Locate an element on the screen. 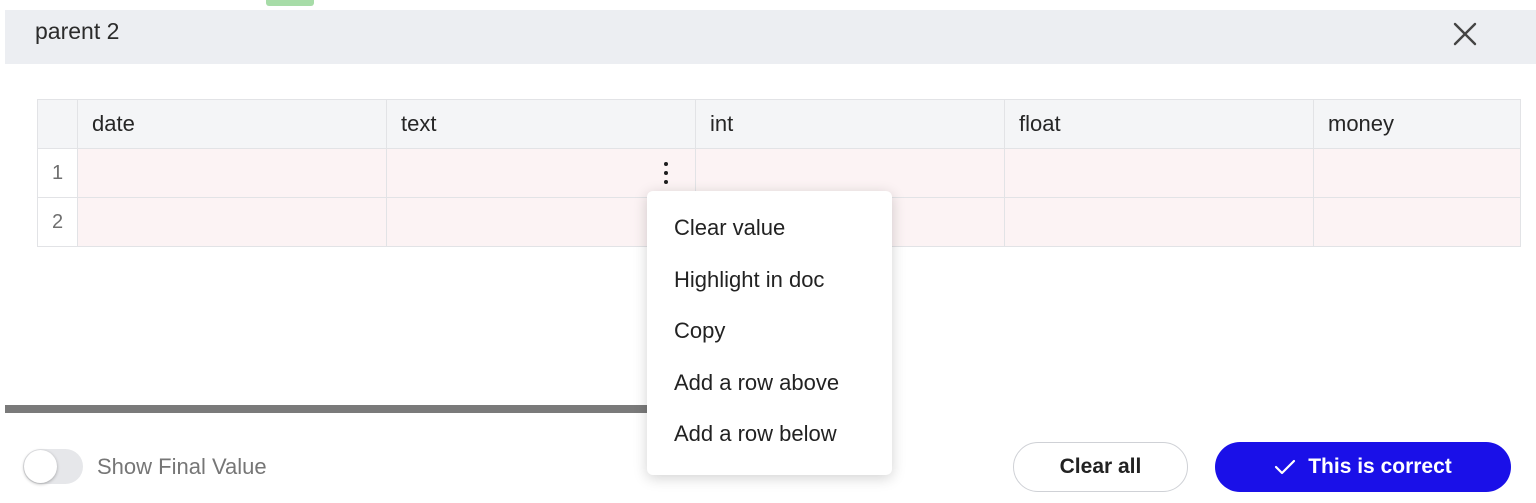 This screenshot has height=503, width=1536. this-is-correct-button: This is correct is located at coordinates (1363, 467).